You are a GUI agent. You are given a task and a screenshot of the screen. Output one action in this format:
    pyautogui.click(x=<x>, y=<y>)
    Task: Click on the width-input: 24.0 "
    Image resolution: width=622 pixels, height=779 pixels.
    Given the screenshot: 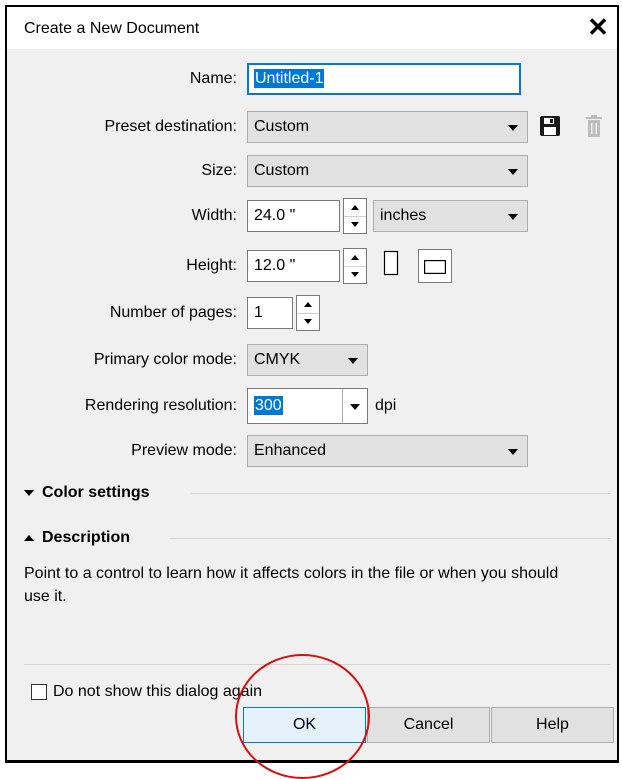 What is the action you would take?
    pyautogui.click(x=293, y=216)
    